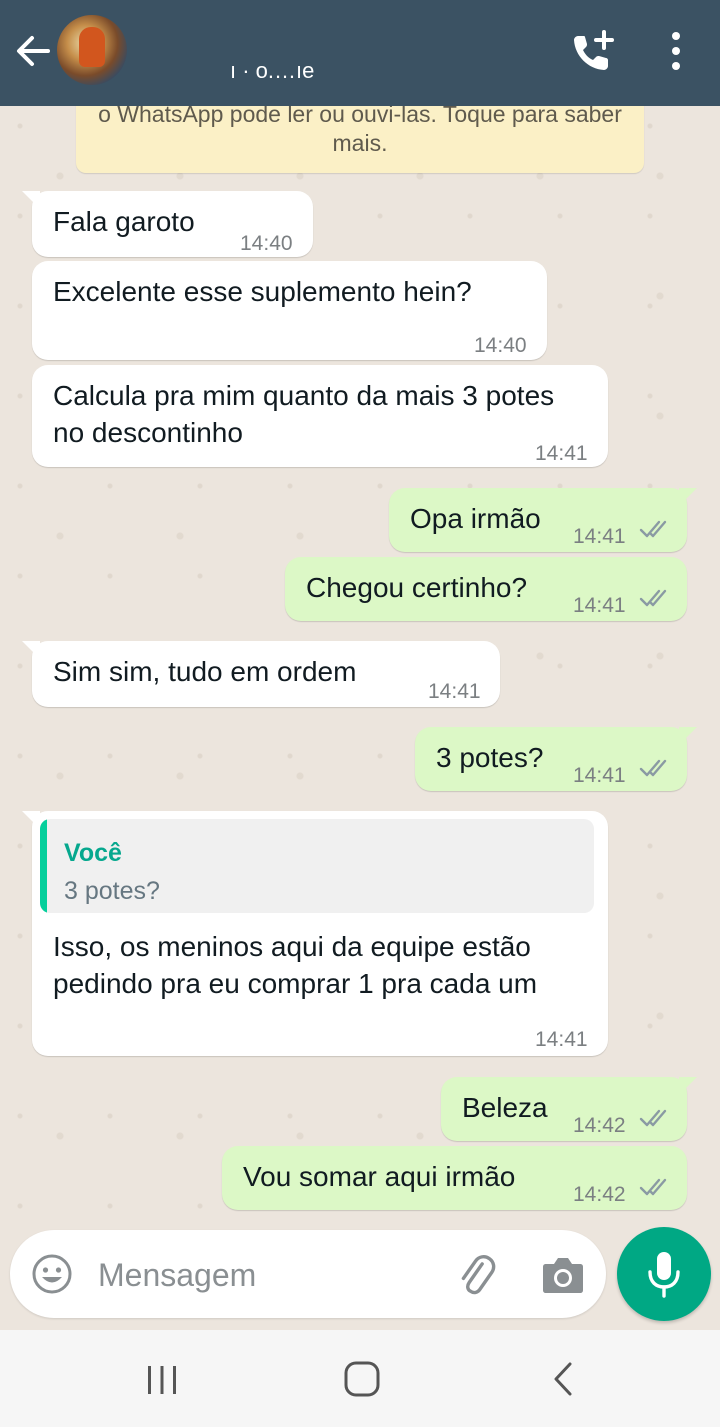  Describe the element at coordinates (262, 291) in the screenshot. I see `message-text: Excelente esse suplemento hein?` at that location.